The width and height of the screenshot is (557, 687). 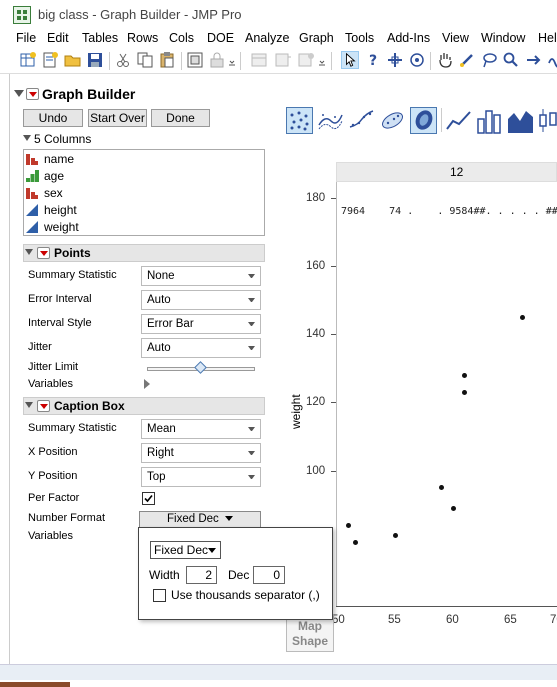 What do you see at coordinates (296, 411) in the screenshot?
I see `y-axis-label: weight` at bounding box center [296, 411].